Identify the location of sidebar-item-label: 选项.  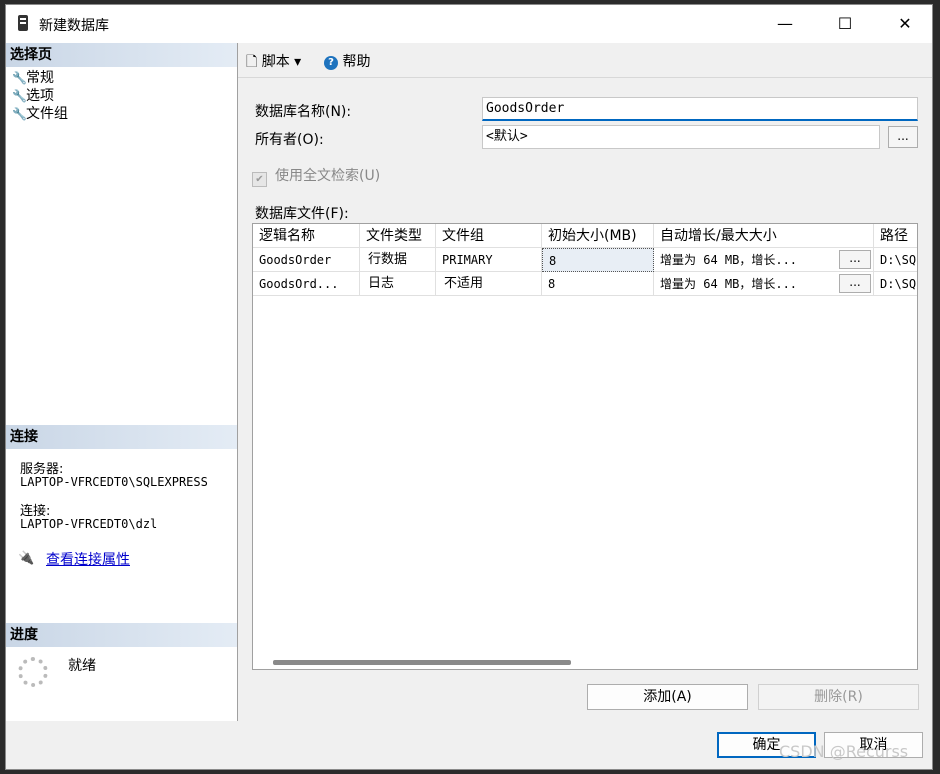
(40, 96).